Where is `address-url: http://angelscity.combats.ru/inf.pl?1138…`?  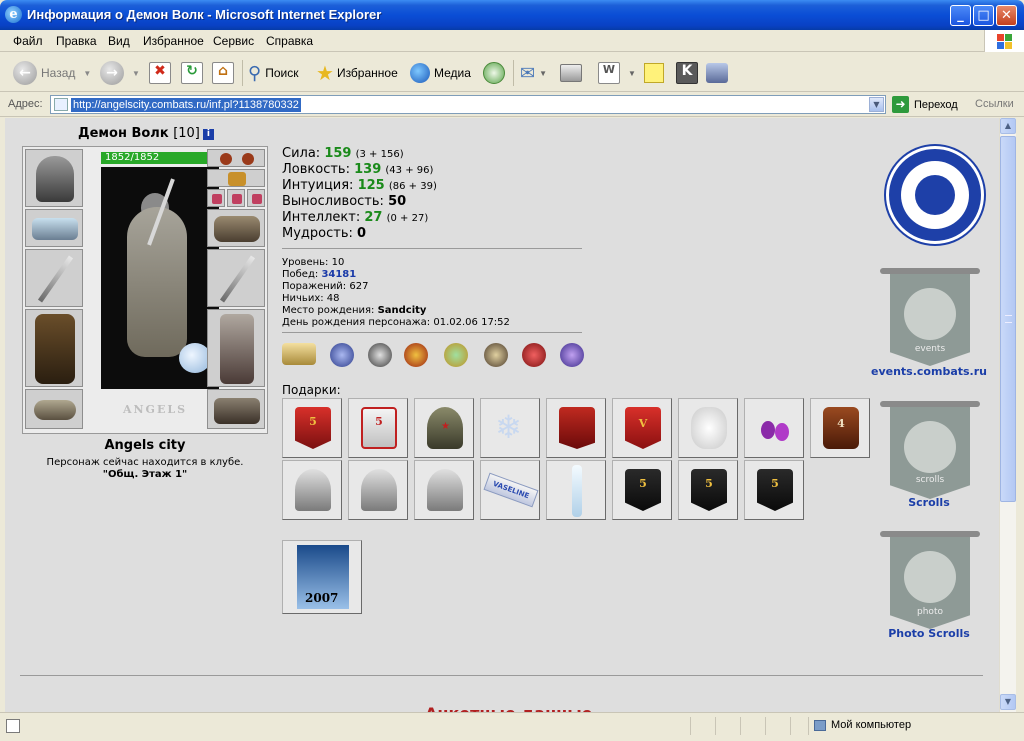 address-url: http://angelscity.combats.ru/inf.pl?1138… is located at coordinates (186, 105).